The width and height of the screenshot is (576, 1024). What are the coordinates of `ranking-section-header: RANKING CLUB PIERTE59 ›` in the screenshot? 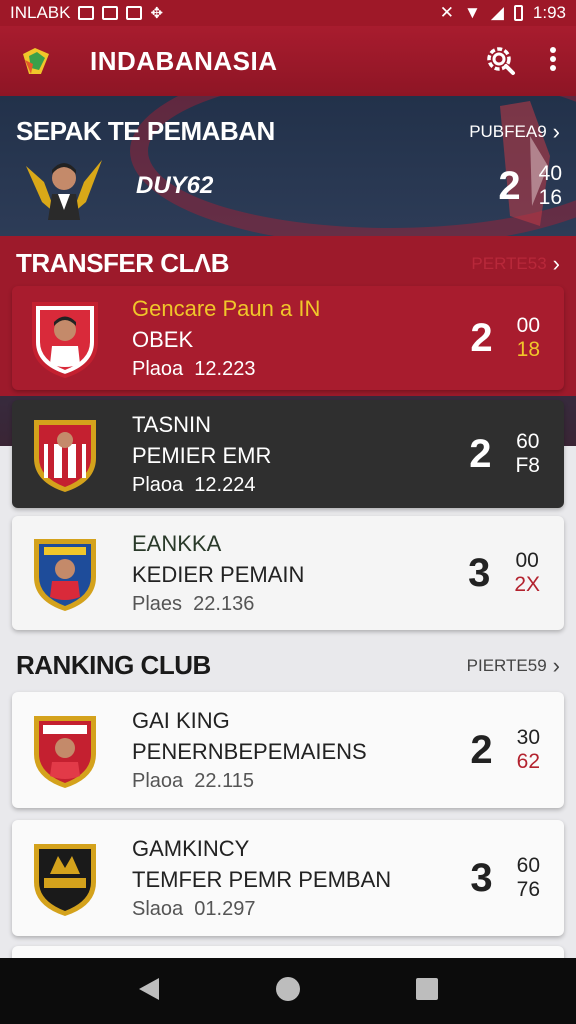 It's located at (288, 665).